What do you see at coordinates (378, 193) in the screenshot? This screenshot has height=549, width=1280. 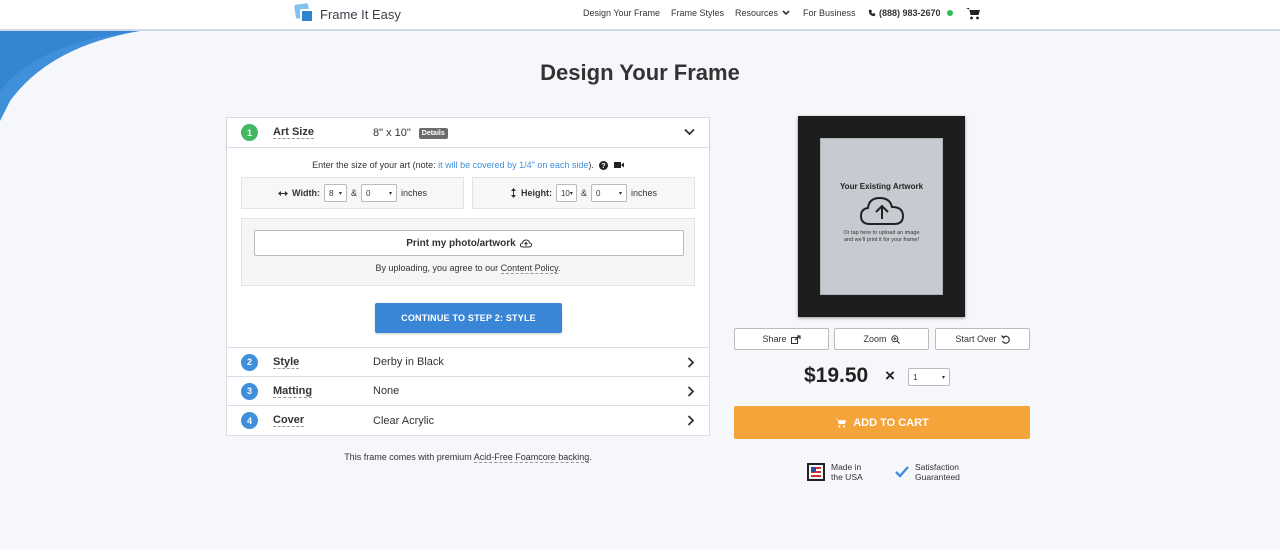 I see `width-fraction-select: 0 ▾` at bounding box center [378, 193].